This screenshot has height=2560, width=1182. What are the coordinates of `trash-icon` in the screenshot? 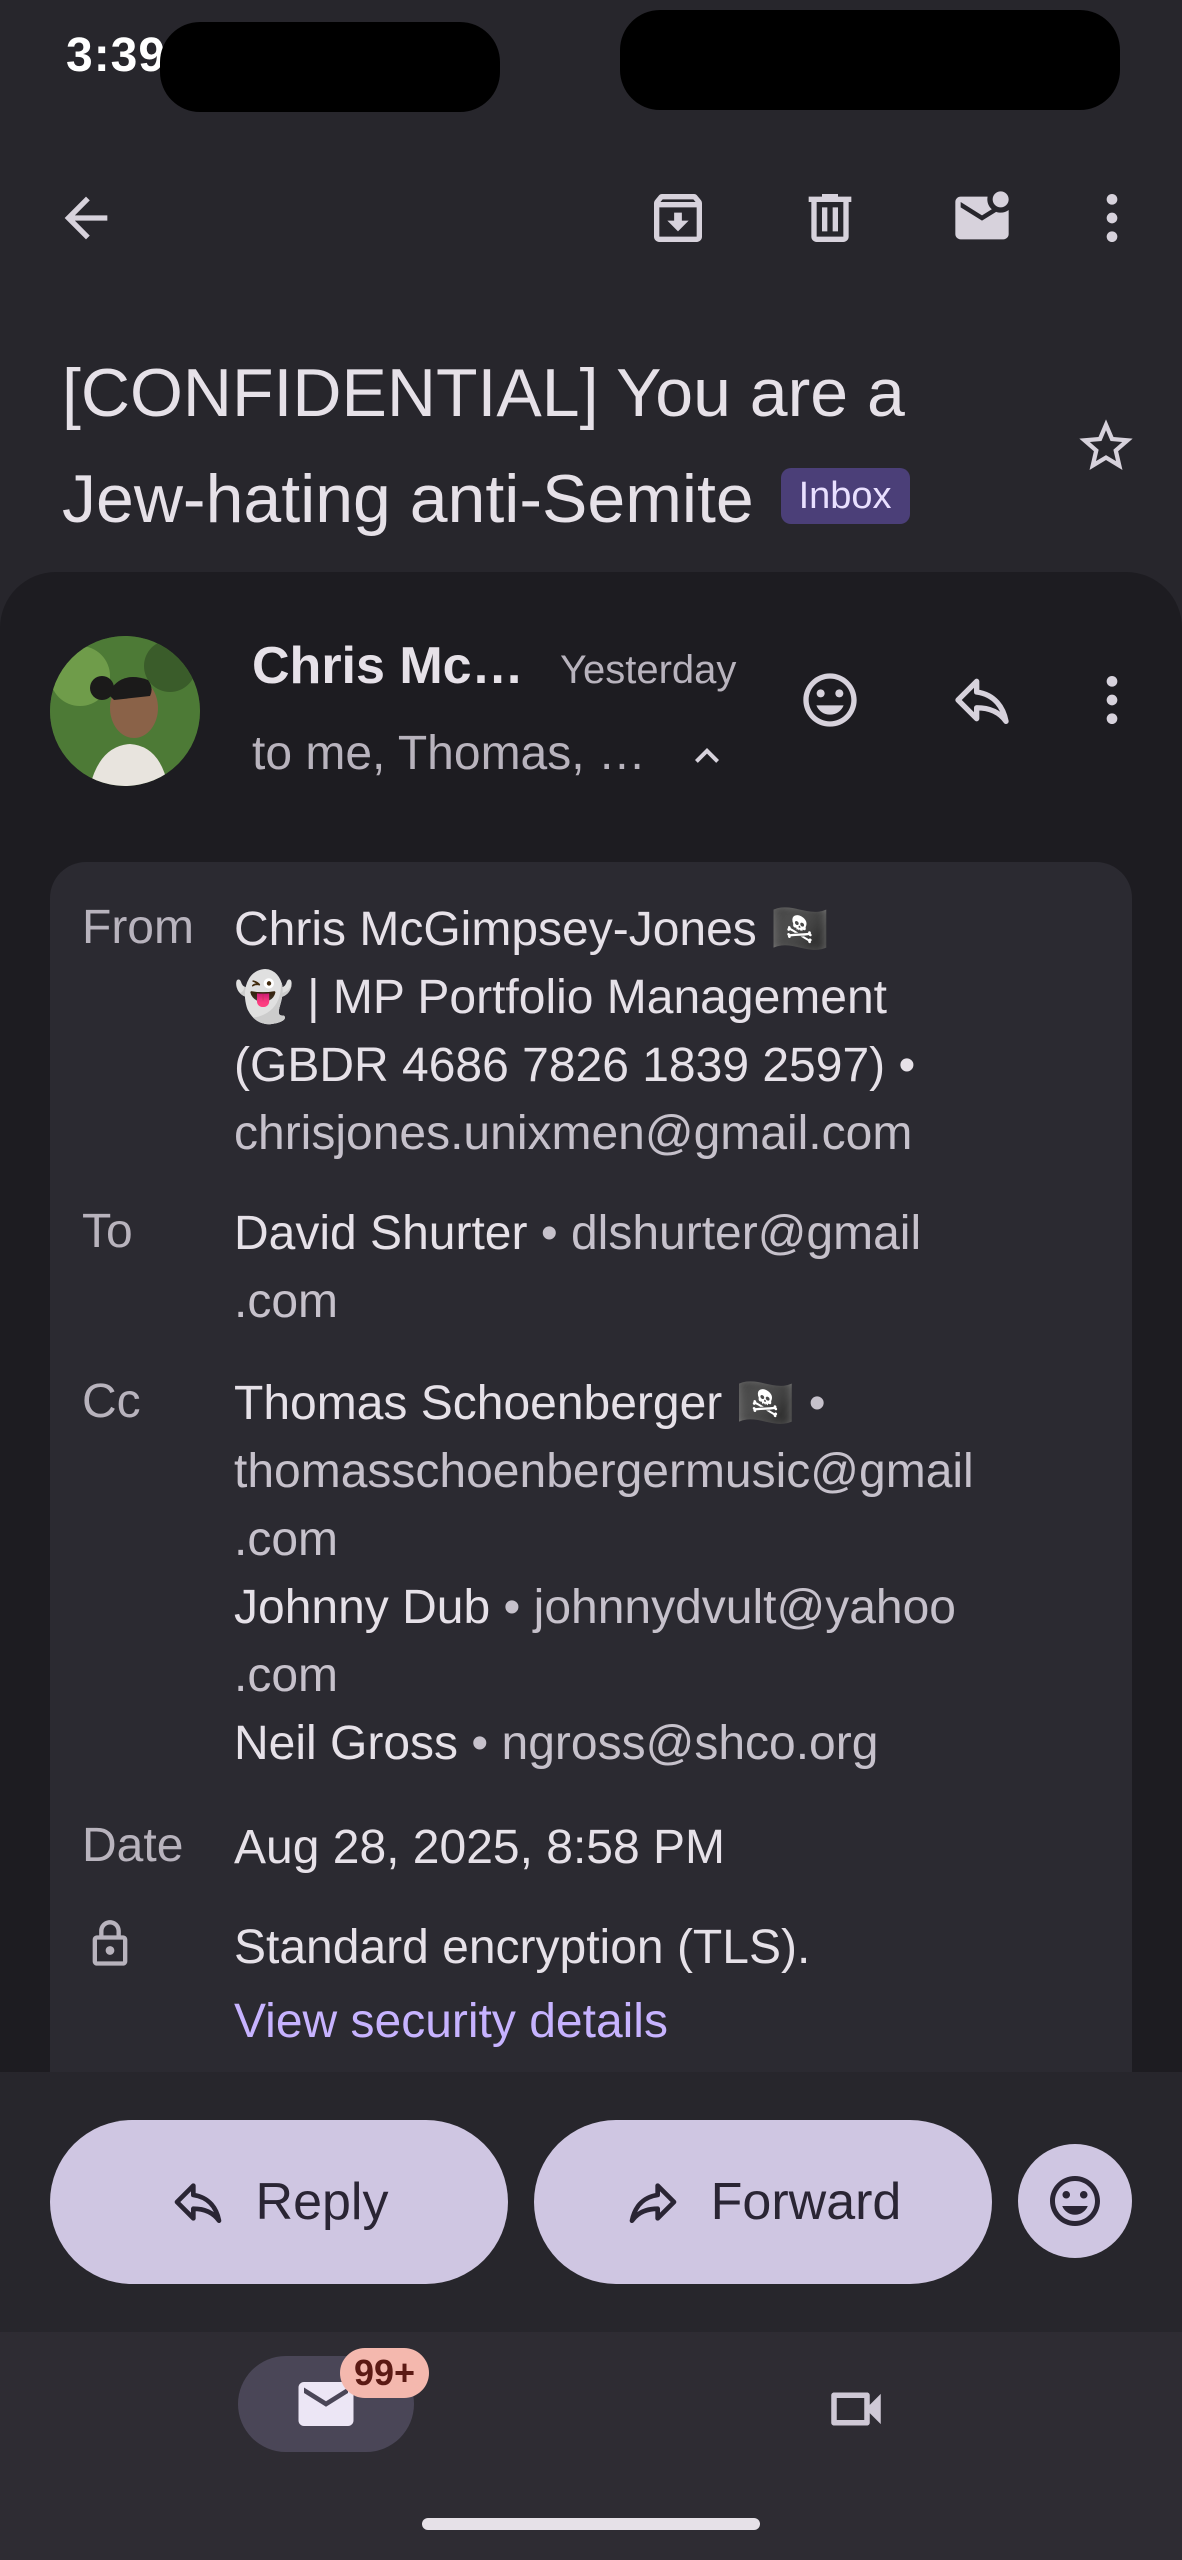 It's located at (830, 218).